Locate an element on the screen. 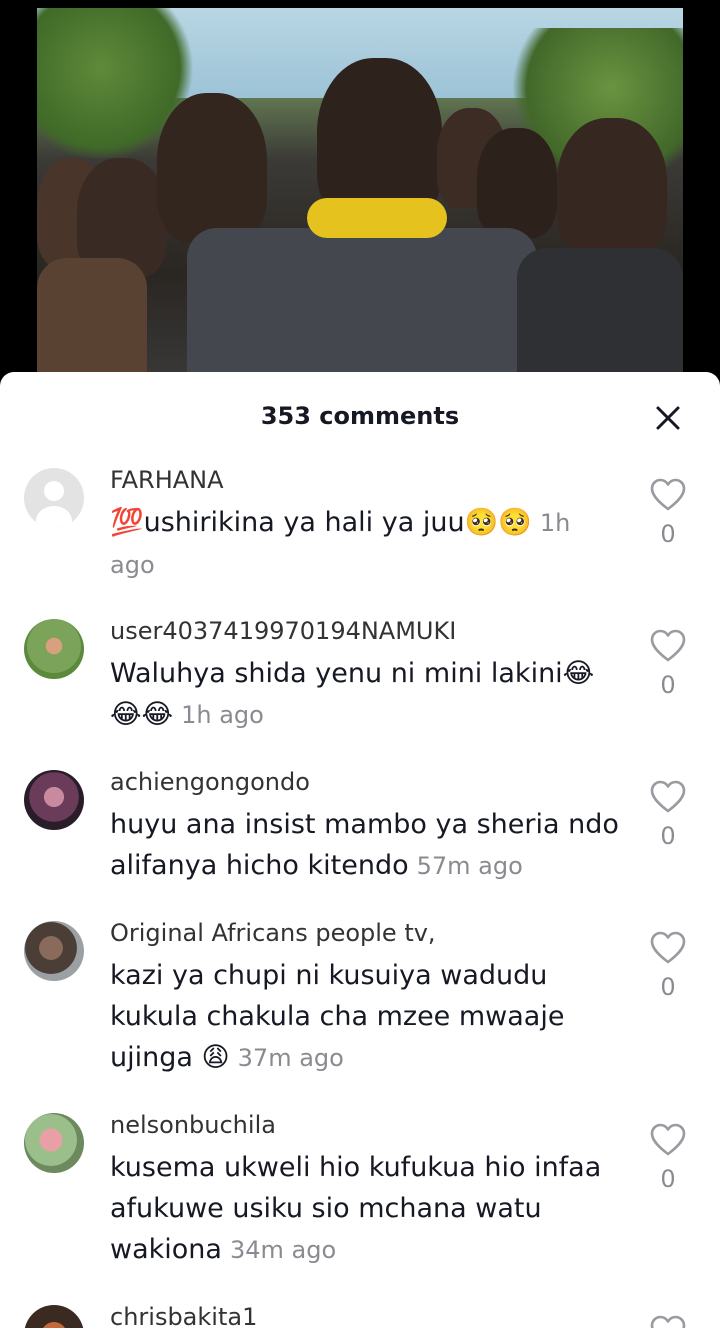 The height and width of the screenshot is (1328, 720). comment-username: user4037419970194NAMUKI is located at coordinates (365, 631).